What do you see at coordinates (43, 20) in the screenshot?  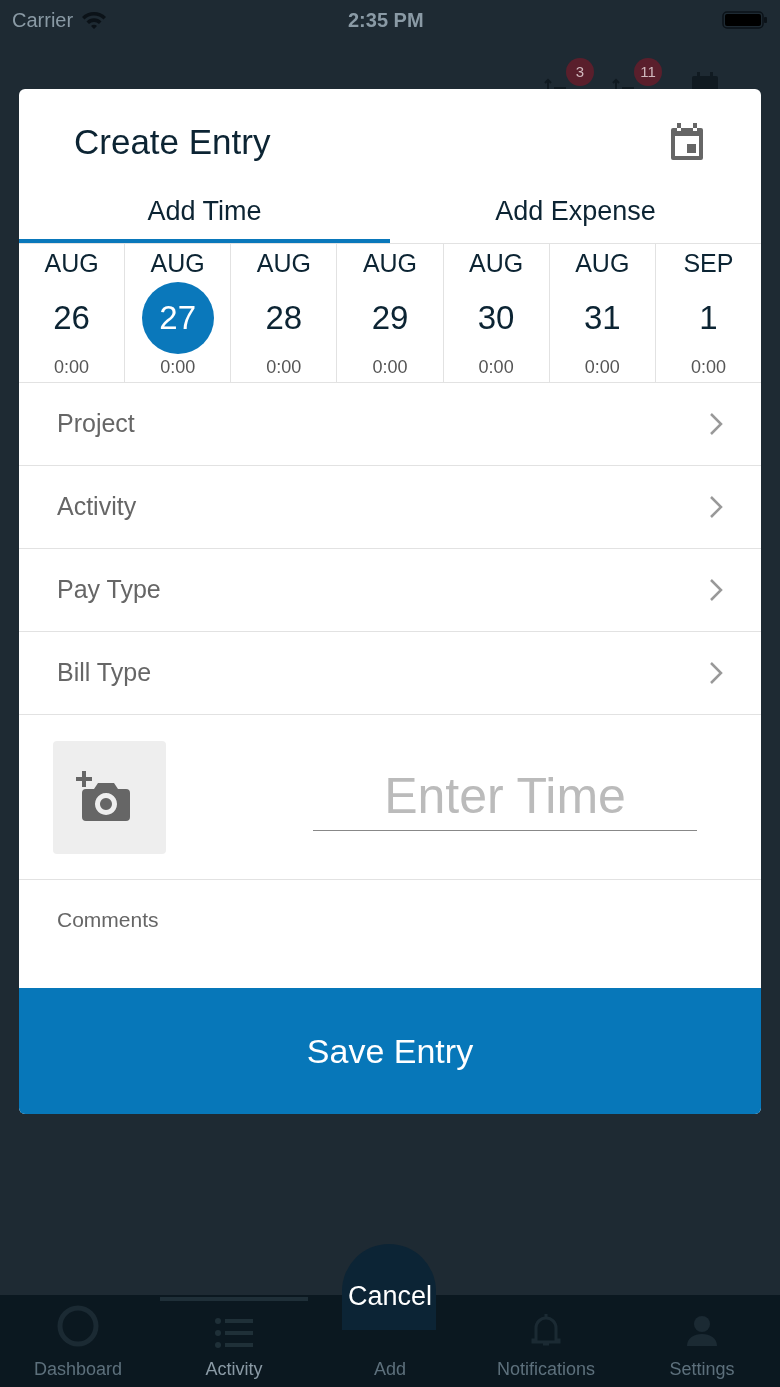 I see `carrier-label: Carrier` at bounding box center [43, 20].